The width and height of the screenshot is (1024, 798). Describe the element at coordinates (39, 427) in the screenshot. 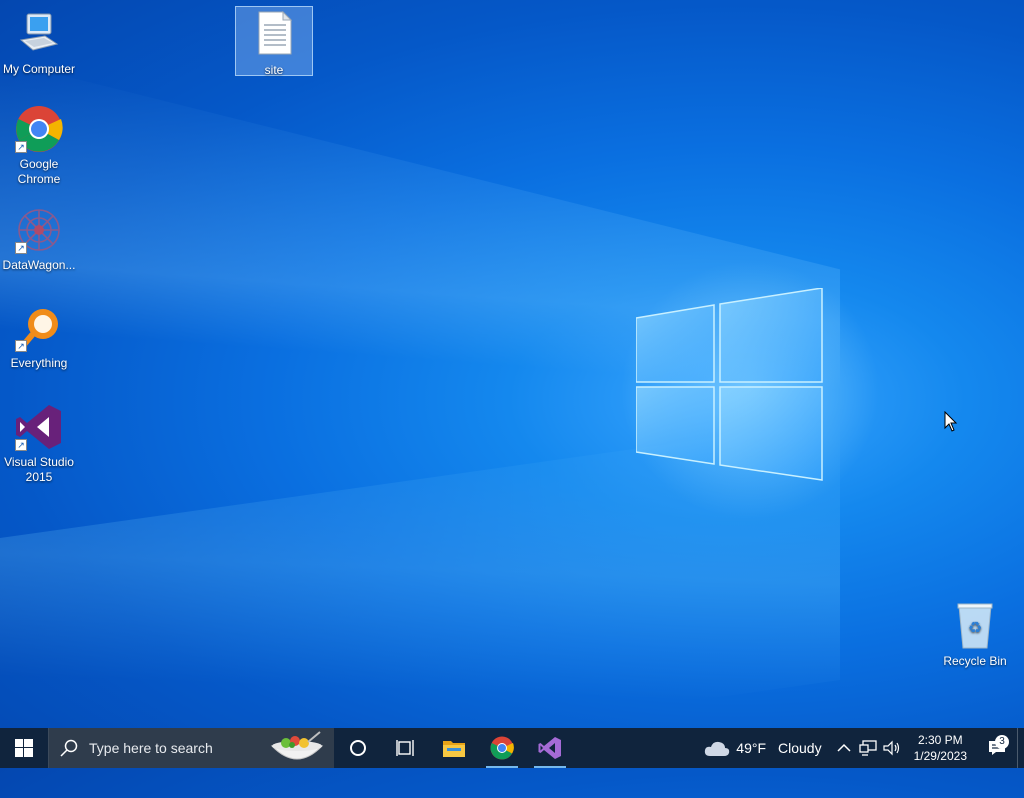

I see `visual-studio-icon: ↗` at that location.